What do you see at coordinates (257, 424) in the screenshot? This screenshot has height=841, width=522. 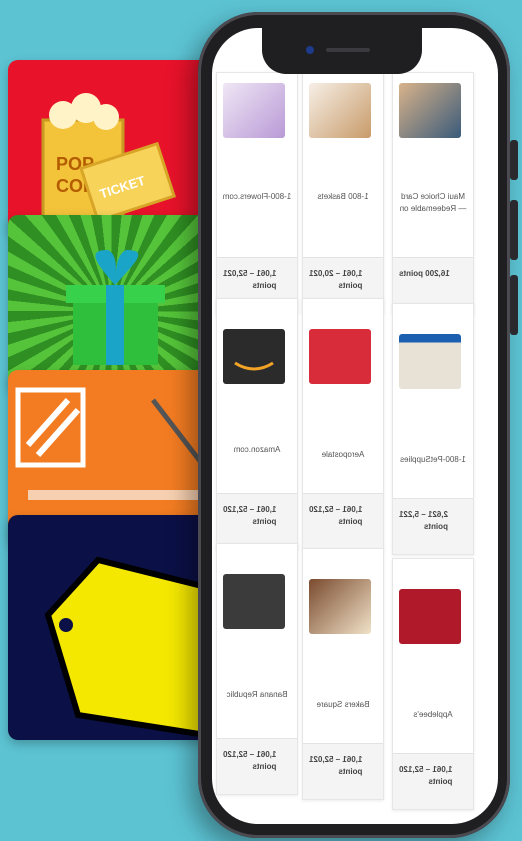 I see `gift-tile-amazon: Amazon.com 1,061 – 52,120 points` at bounding box center [257, 424].